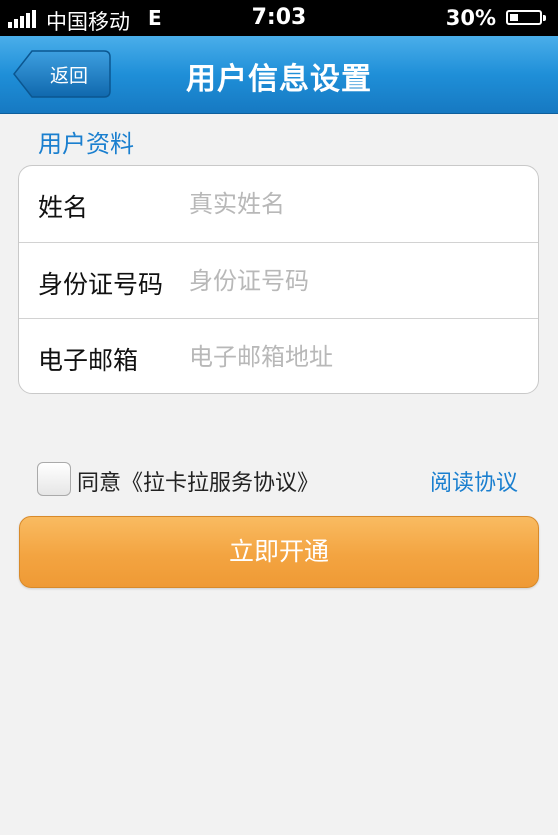 Image resolution: width=558 pixels, height=835 pixels. What do you see at coordinates (279, 18) in the screenshot?
I see `status-bar: 中国移动 E 7:03 30%` at bounding box center [279, 18].